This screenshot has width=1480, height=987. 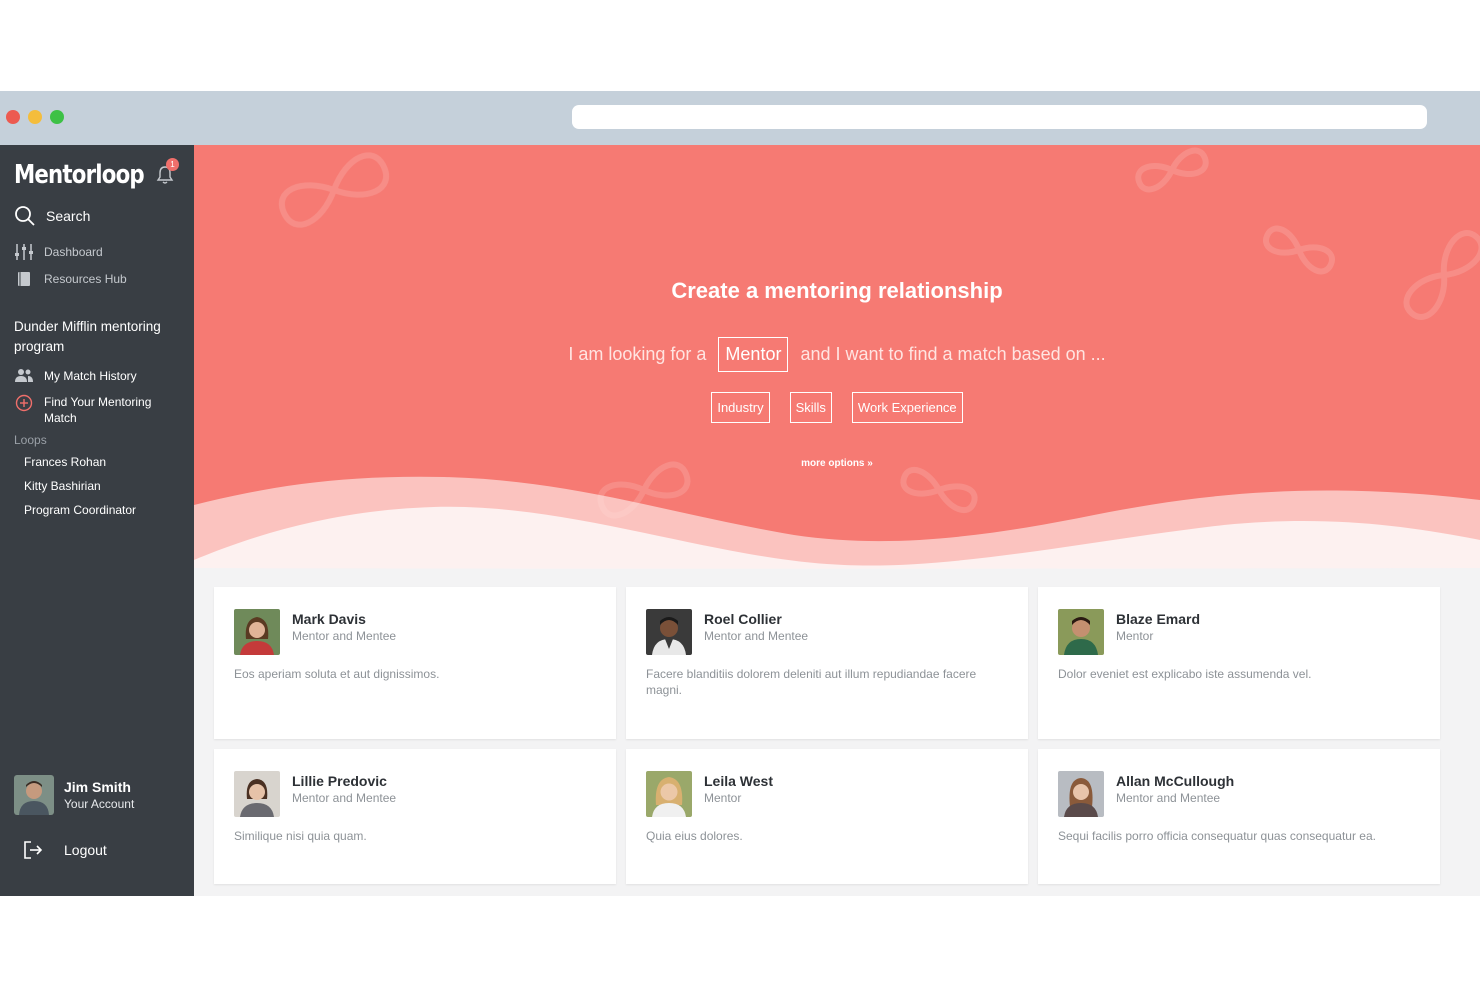 I want to click on sidebar-item-label: Dashboard, so click(x=73, y=252).